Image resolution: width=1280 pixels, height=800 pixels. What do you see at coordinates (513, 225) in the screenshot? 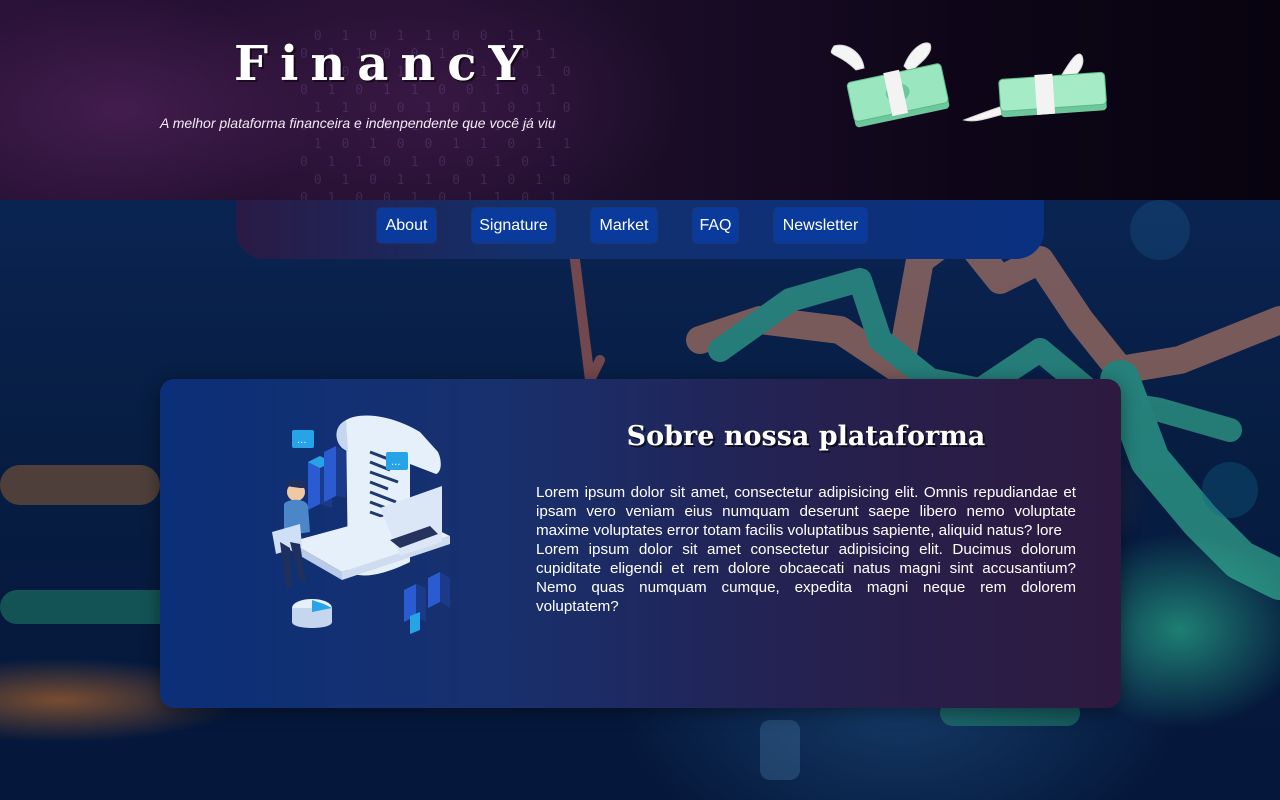
I see `nav-signature: Signature` at bounding box center [513, 225].